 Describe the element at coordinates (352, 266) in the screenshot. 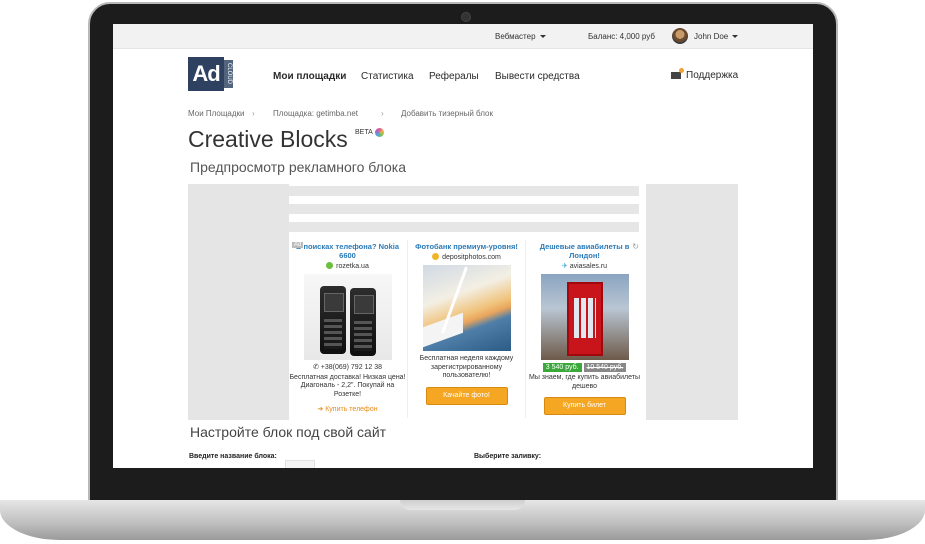

I see `ad-domain-text: rozetka.ua` at that location.